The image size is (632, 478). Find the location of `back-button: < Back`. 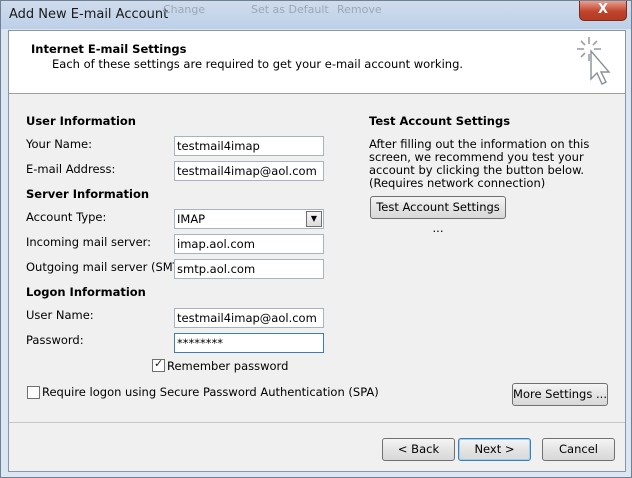

back-button: < Back is located at coordinates (418, 449).